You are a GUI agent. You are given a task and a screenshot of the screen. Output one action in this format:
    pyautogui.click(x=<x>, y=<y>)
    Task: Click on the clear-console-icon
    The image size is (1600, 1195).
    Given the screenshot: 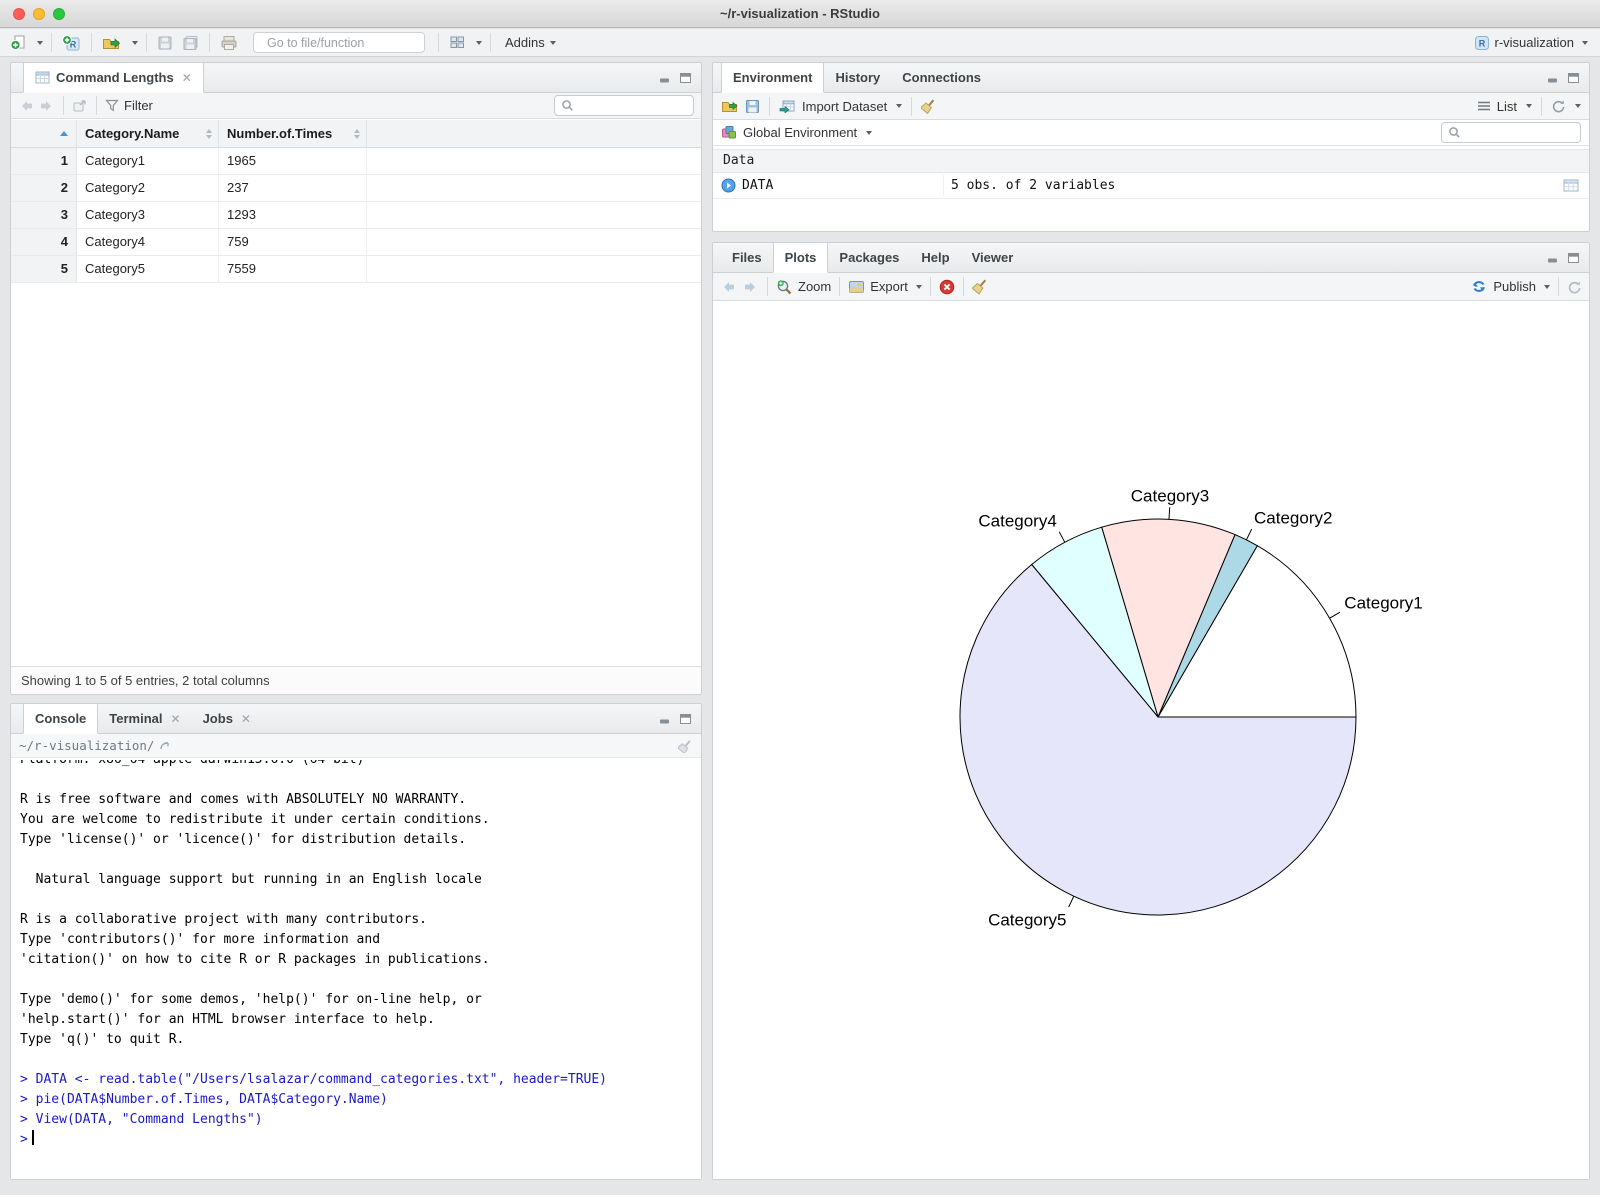 What is the action you would take?
    pyautogui.click(x=685, y=746)
    